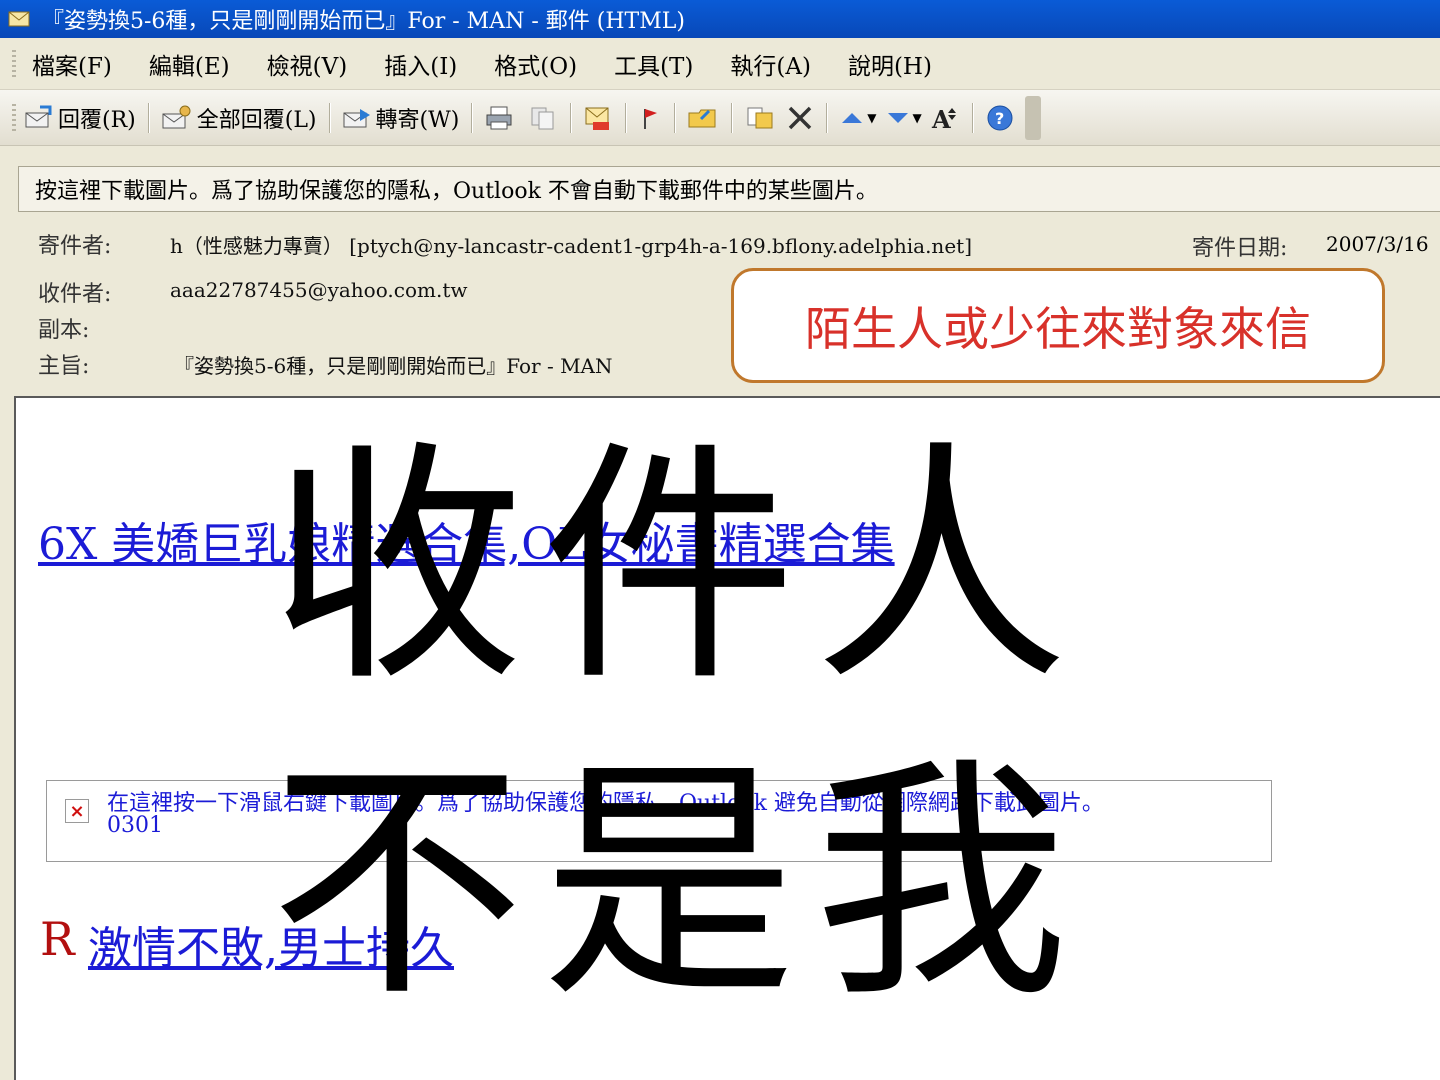 This screenshot has width=1440, height=1080. I want to click on menu-tools: 工具(T), so click(653, 64).